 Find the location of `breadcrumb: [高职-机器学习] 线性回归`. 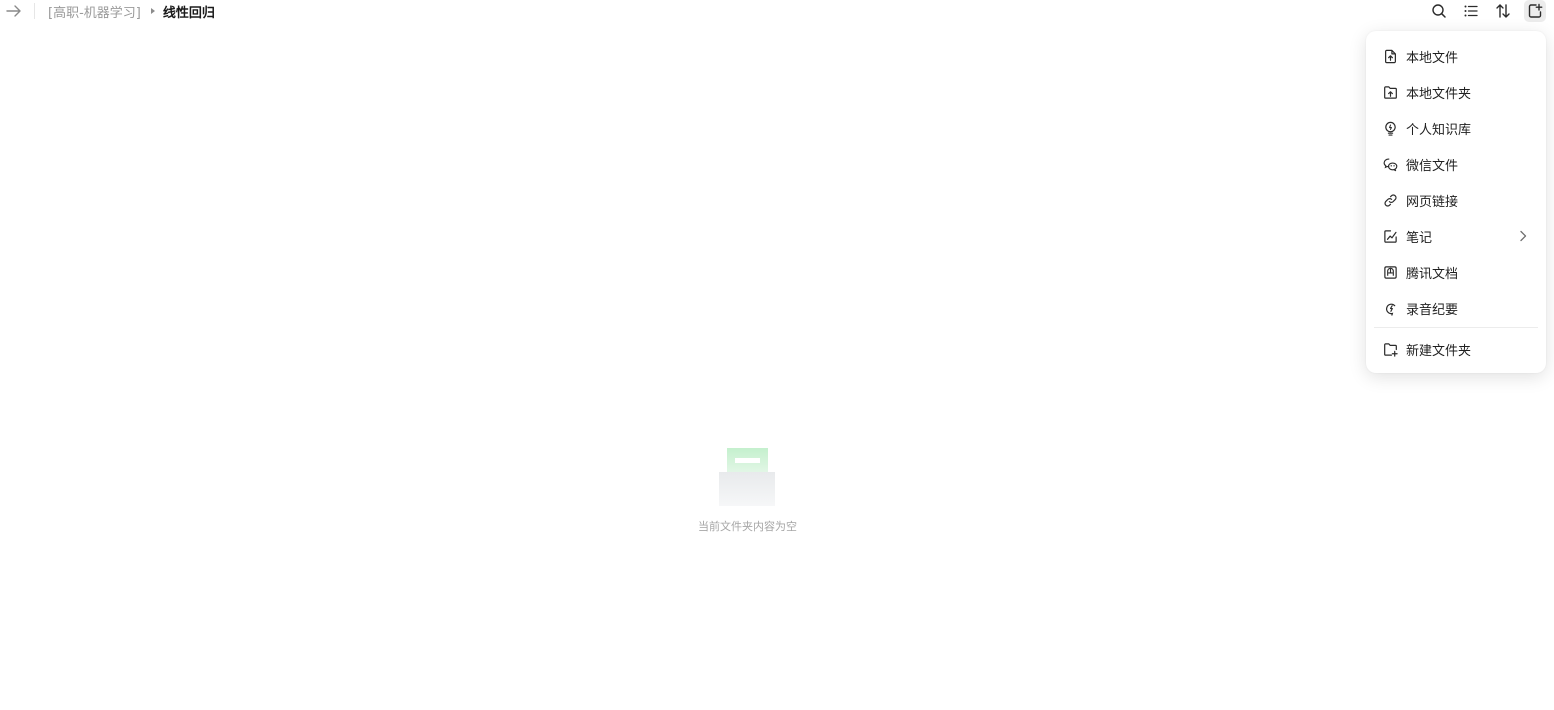

breadcrumb: [高职-机器学习] 线性回归 is located at coordinates (131, 11).